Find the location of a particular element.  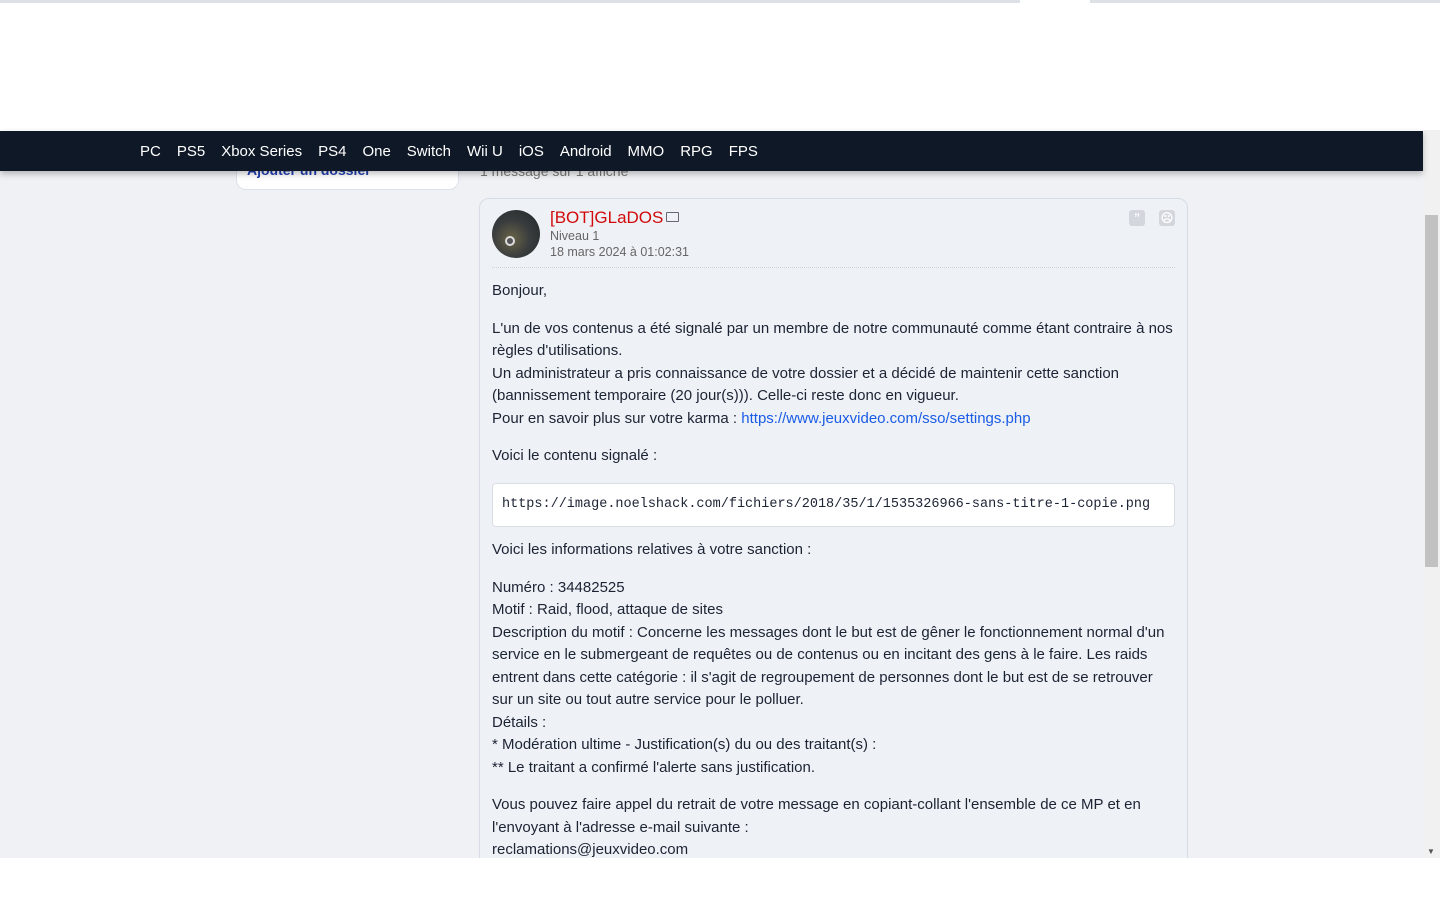

text: Voici le contenu signalé : is located at coordinates (575, 455).